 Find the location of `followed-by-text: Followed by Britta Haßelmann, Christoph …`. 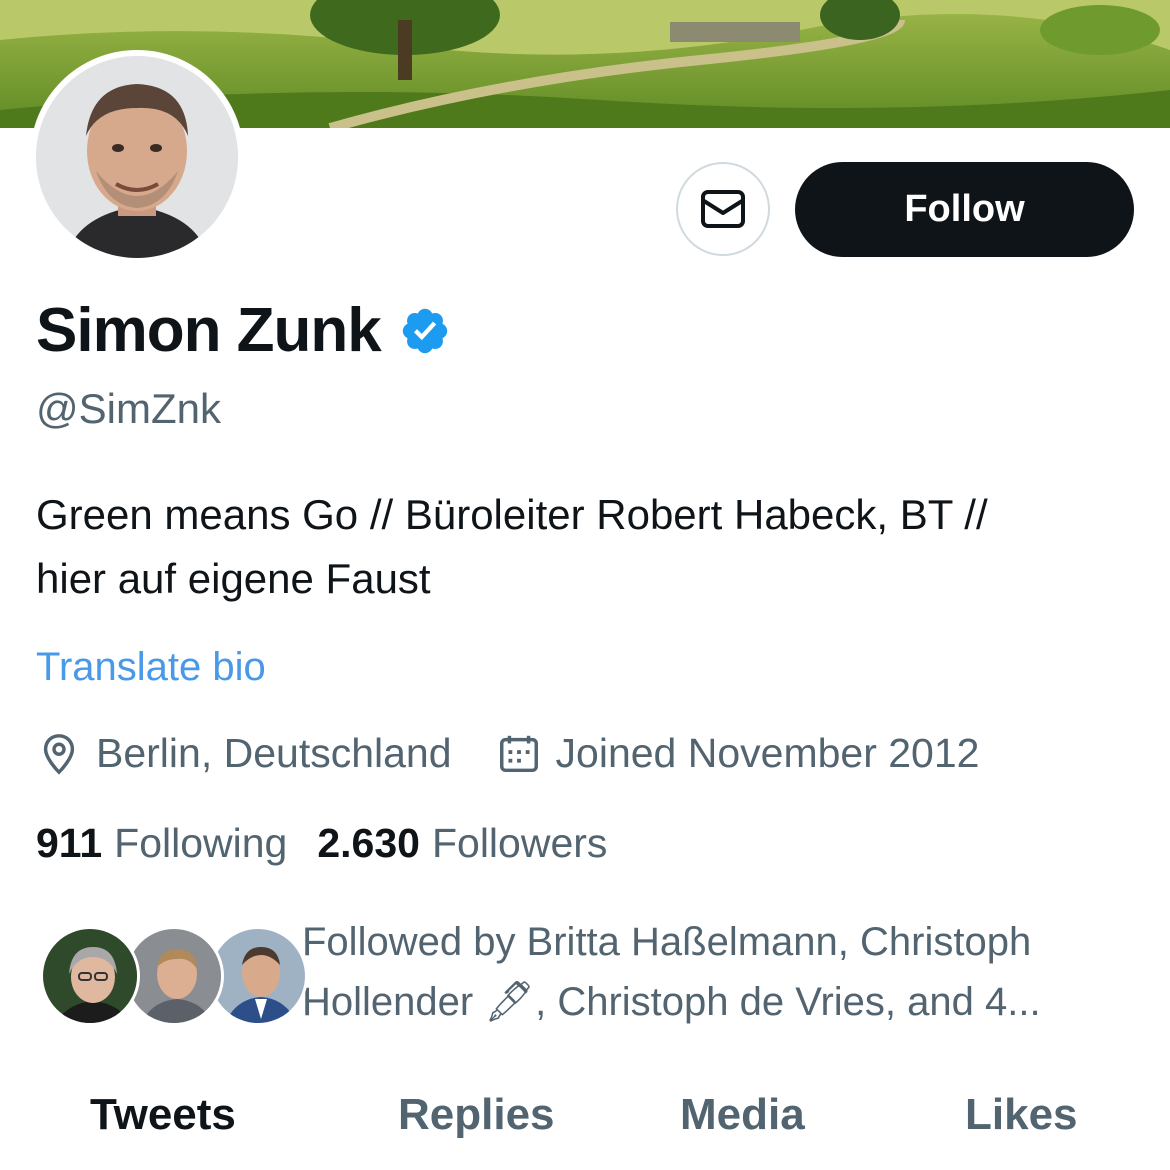

followed-by-text: Followed by Britta Haßelmann, Christoph … is located at coordinates (717, 972).